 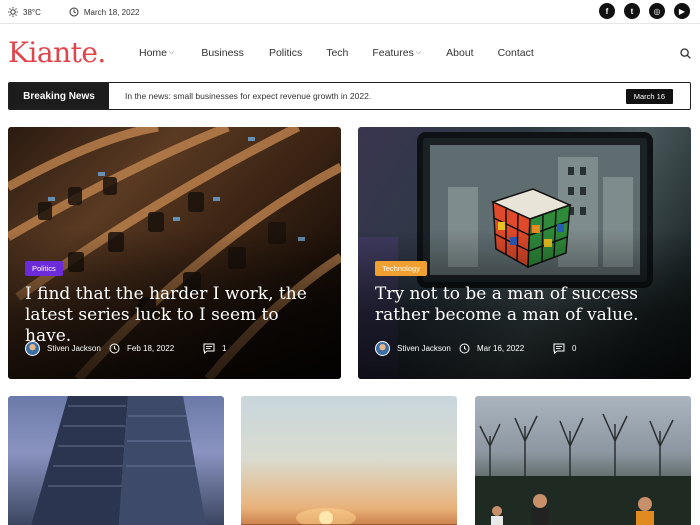 I want to click on sun-icon, so click(x=13, y=12).